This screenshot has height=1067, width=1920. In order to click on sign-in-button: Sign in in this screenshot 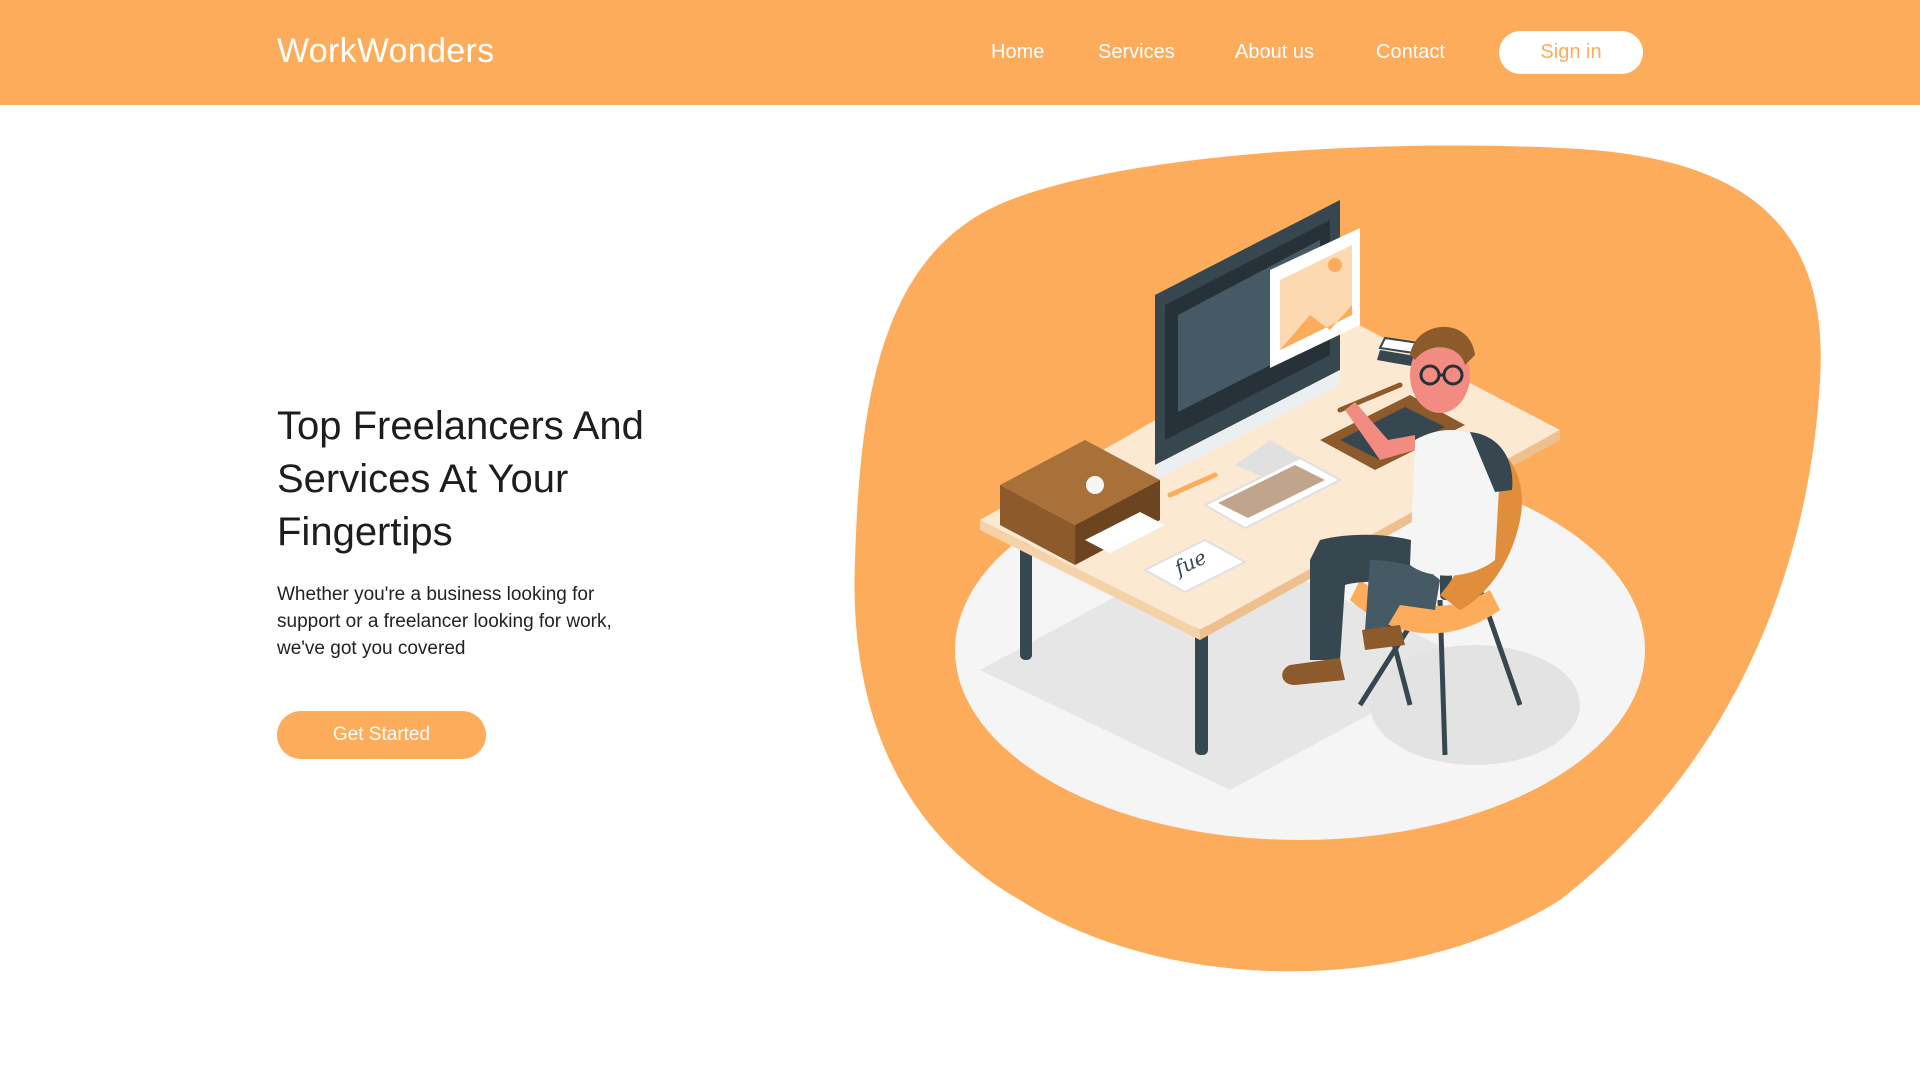, I will do `click(1571, 52)`.